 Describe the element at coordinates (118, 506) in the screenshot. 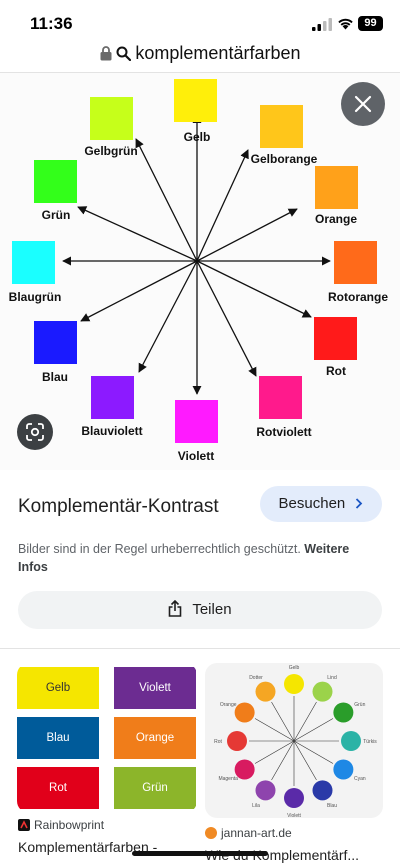

I see `result-title: Komplementär-Kontrast` at that location.